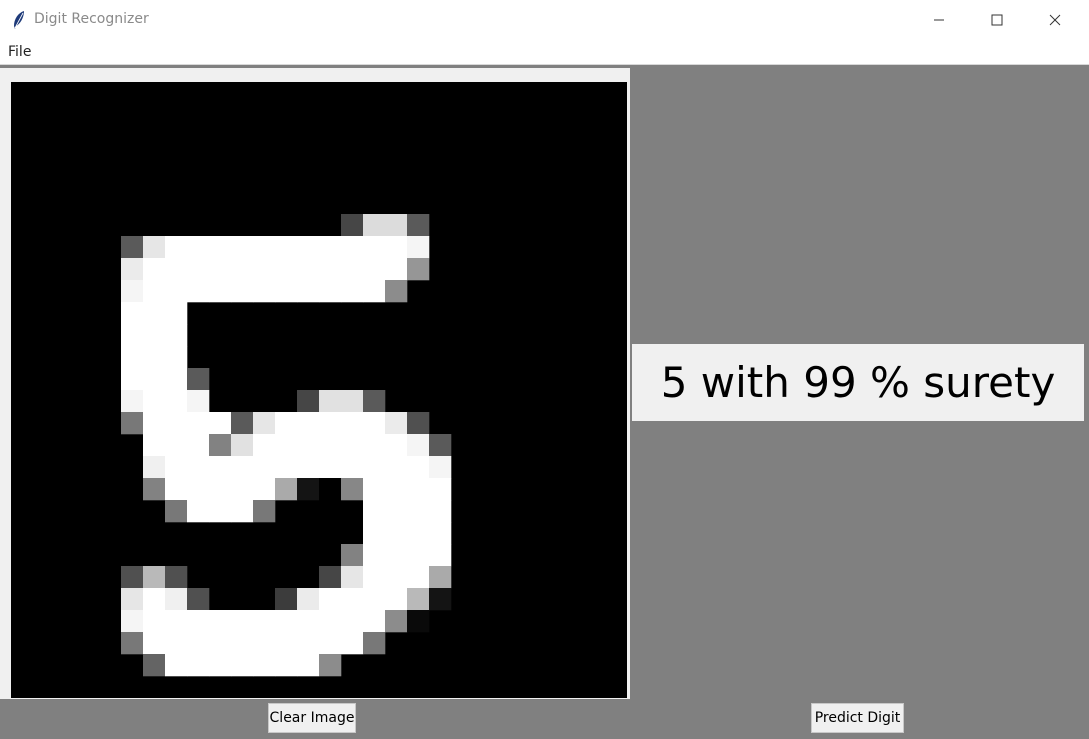 The image size is (1089, 739). Describe the element at coordinates (1056, 20) in the screenshot. I see `close-button` at that location.